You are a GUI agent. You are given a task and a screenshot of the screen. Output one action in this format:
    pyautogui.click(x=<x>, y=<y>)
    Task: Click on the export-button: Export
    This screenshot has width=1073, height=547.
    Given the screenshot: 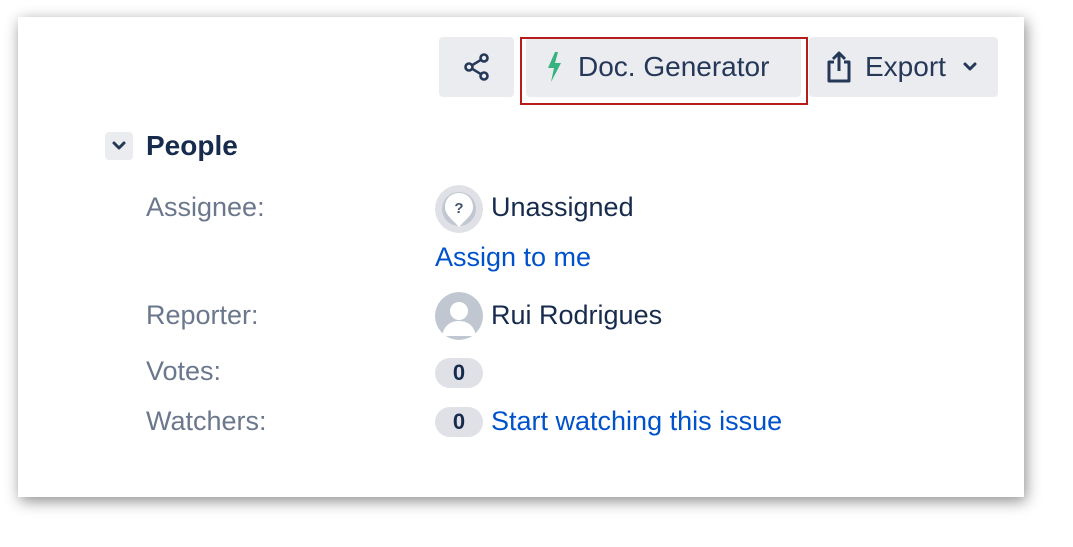 What is the action you would take?
    pyautogui.click(x=903, y=67)
    